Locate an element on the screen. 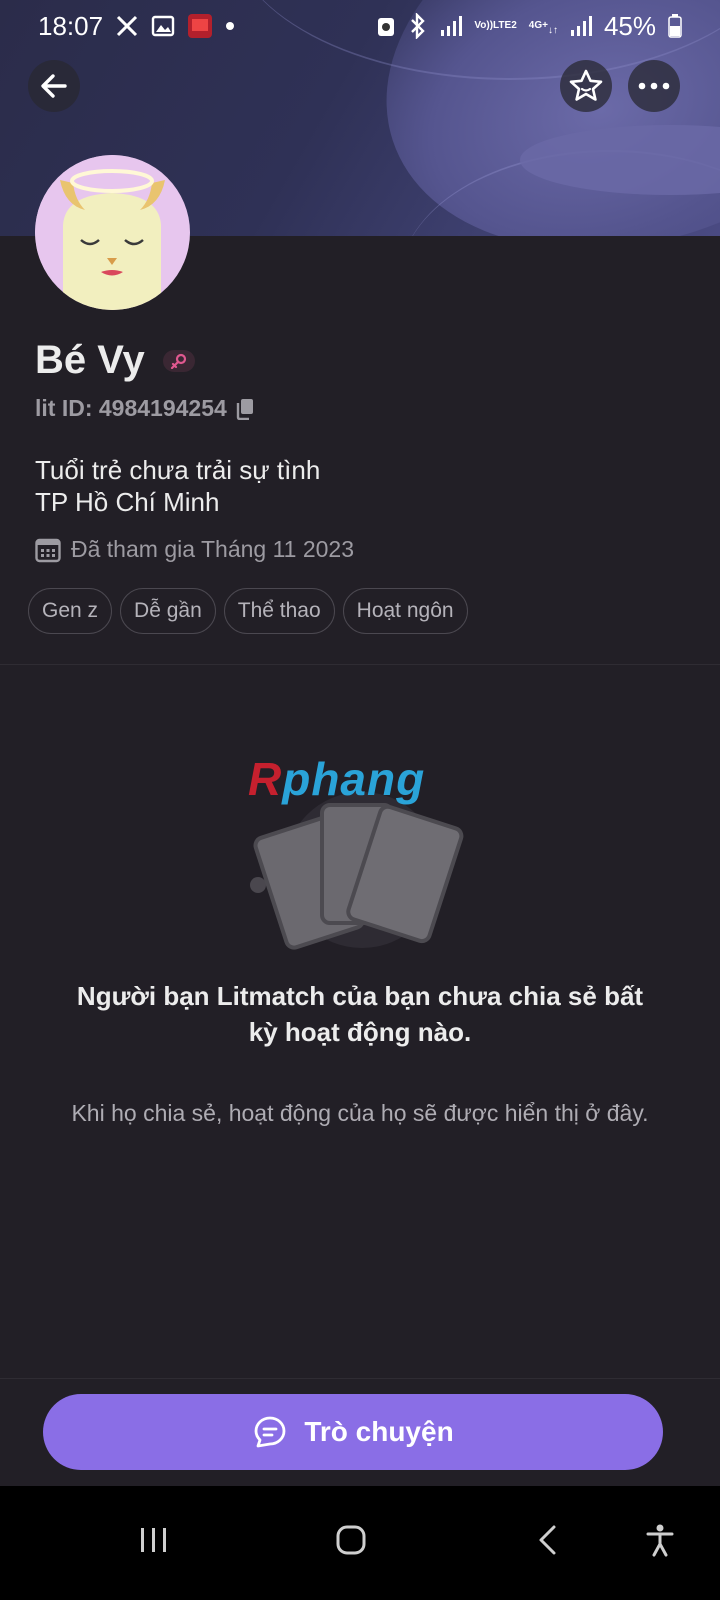 This screenshot has width=720, height=1600. joined-date: Đã tham gia Tháng 11 2023 is located at coordinates (213, 549).